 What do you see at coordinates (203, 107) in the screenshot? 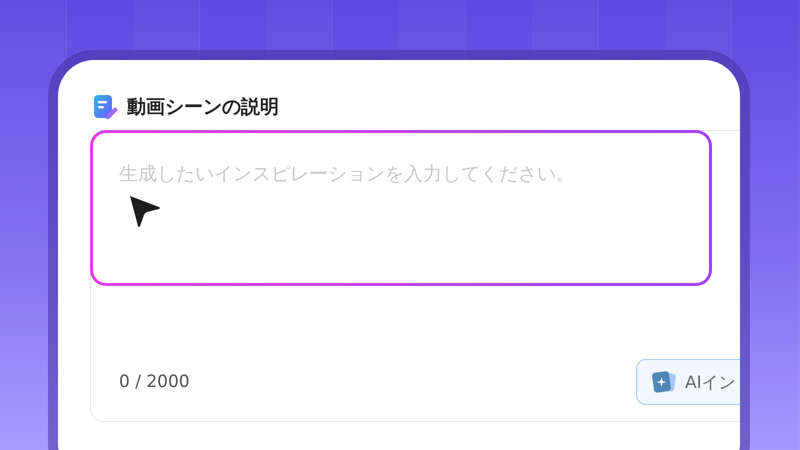
I see `section-title: 動画シーンの説明` at bounding box center [203, 107].